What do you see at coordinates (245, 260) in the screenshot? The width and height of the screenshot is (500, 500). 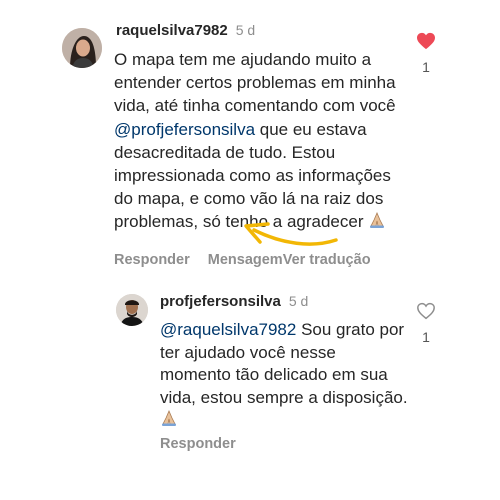 I see `message-button: Mensagem` at bounding box center [245, 260].